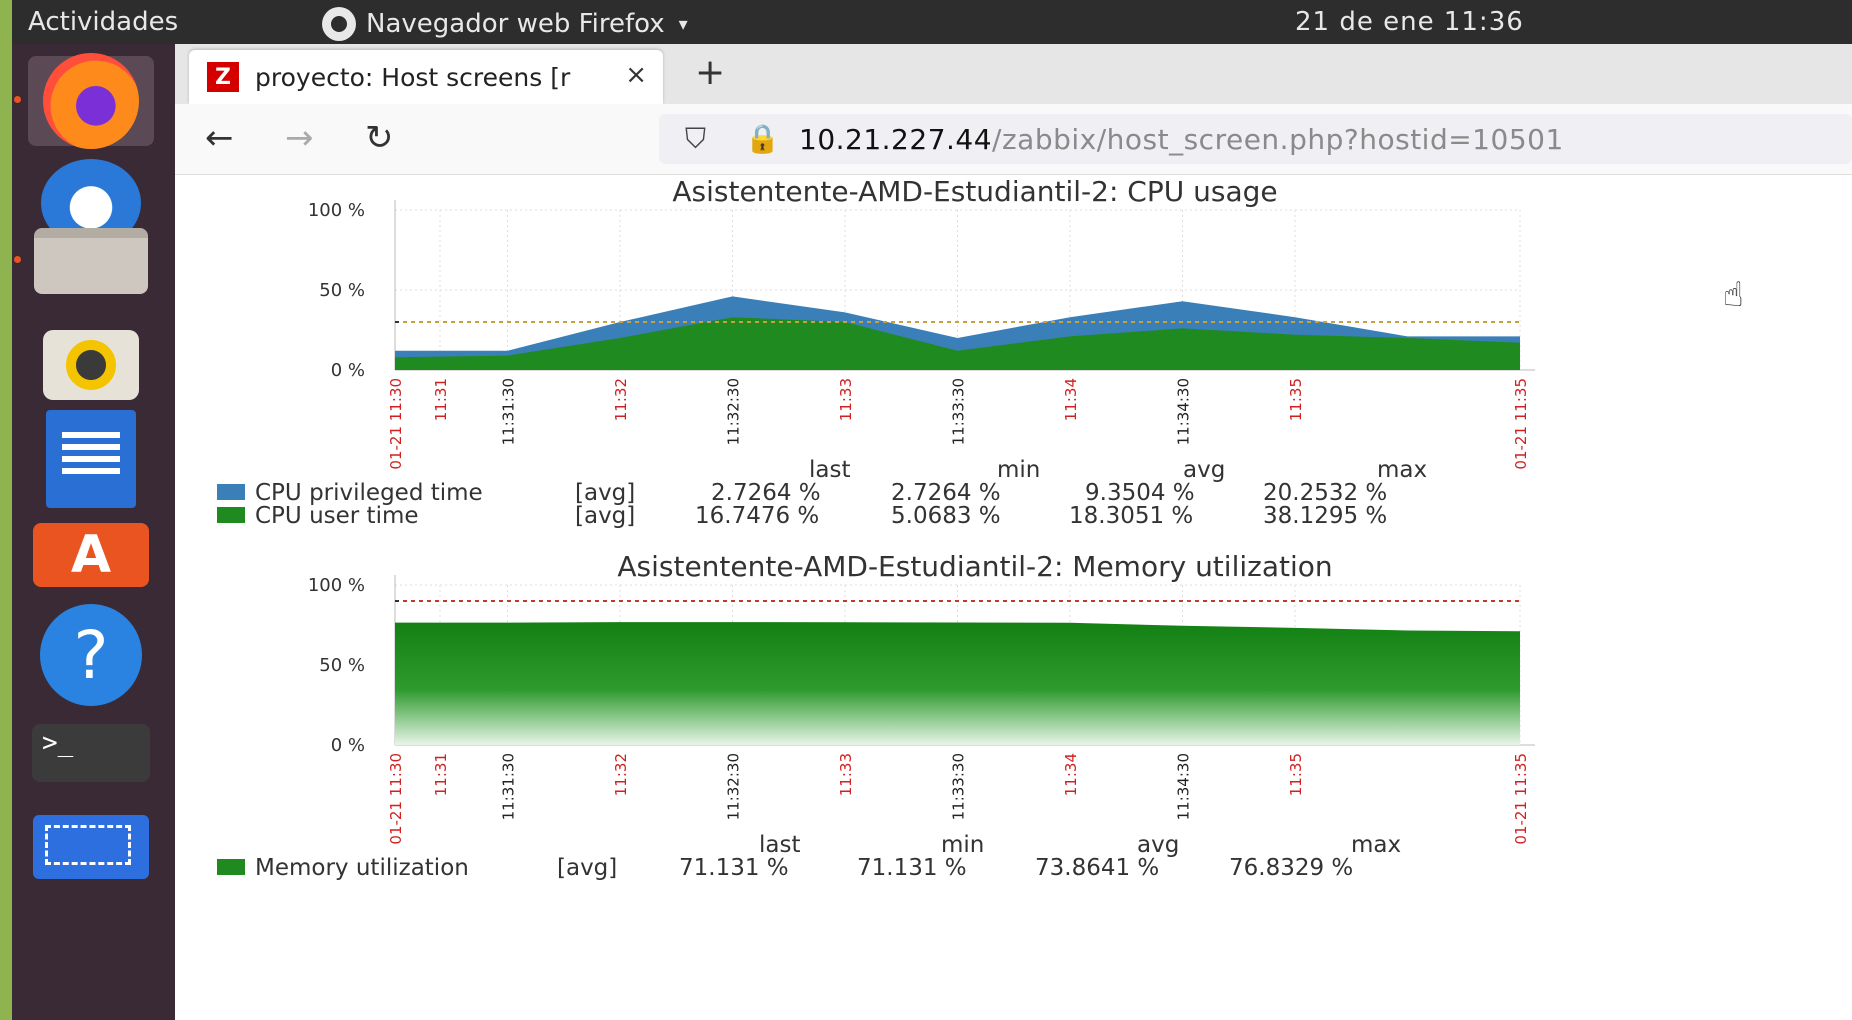  I want to click on reload-button: ↻, so click(379, 138).